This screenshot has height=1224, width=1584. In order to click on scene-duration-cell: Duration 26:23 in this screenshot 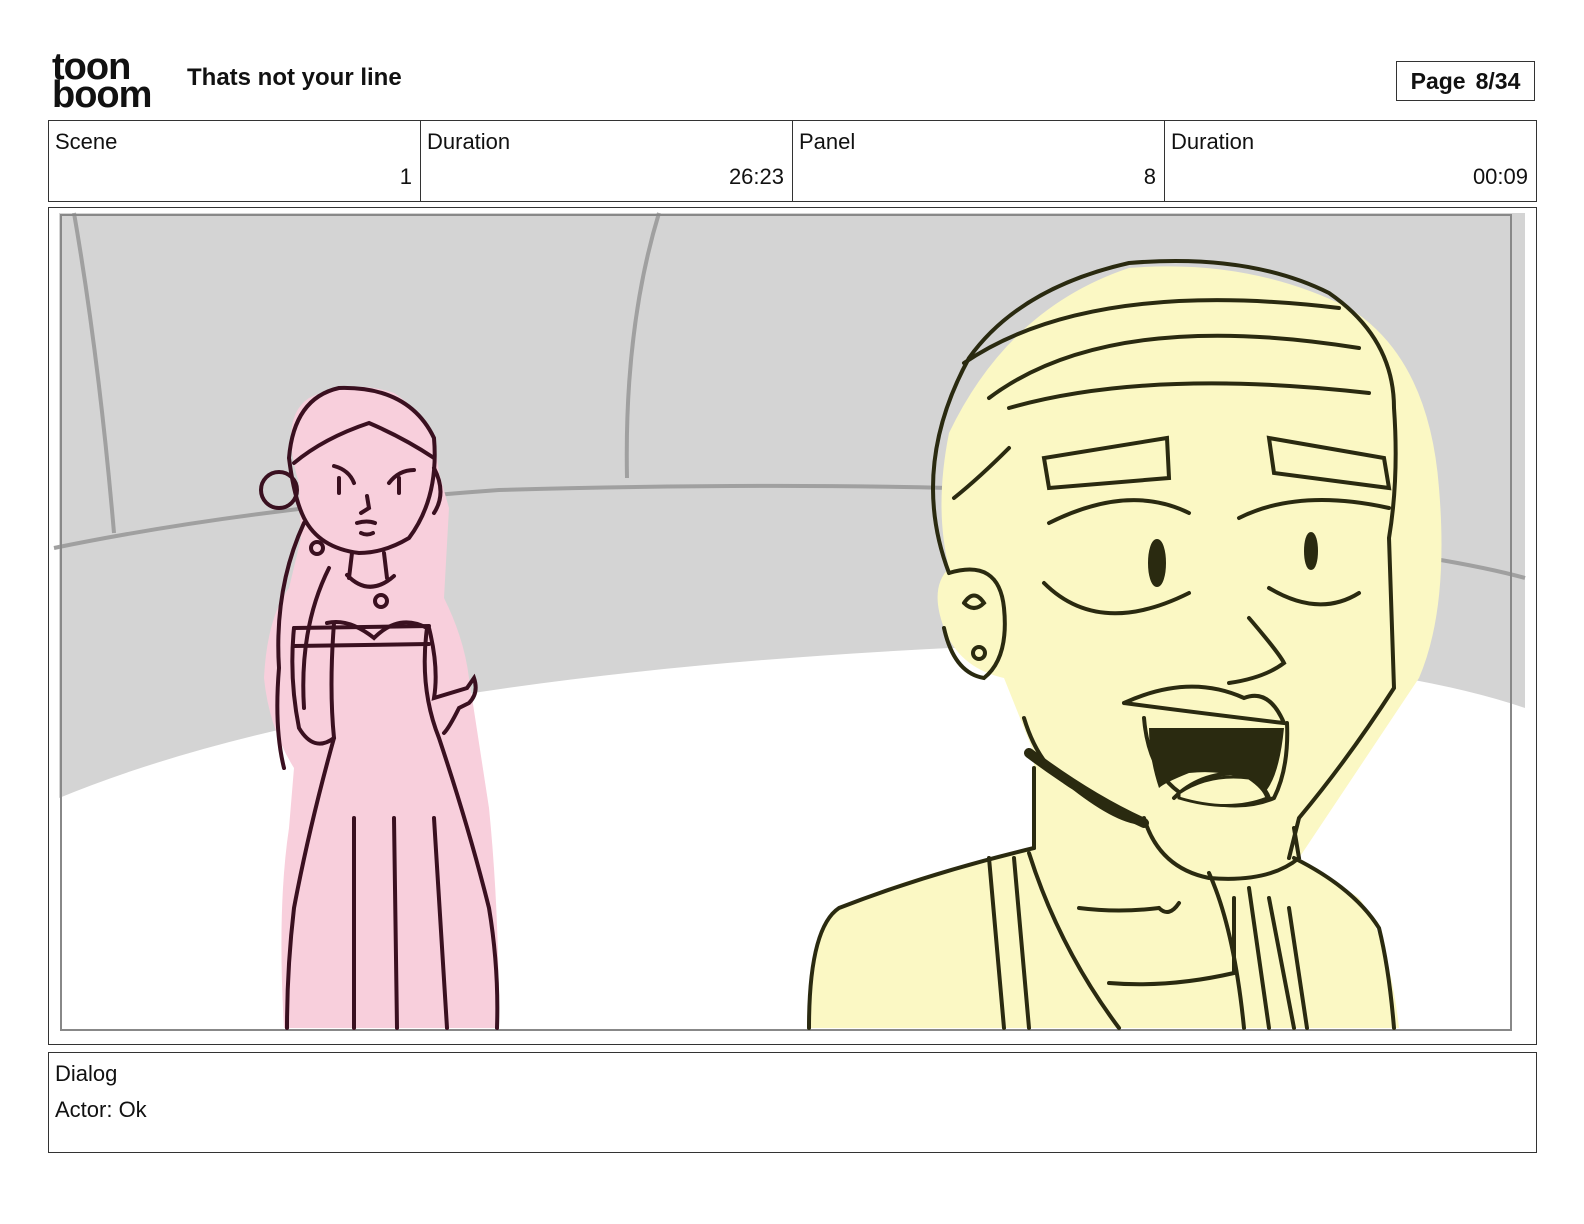, I will do `click(607, 161)`.